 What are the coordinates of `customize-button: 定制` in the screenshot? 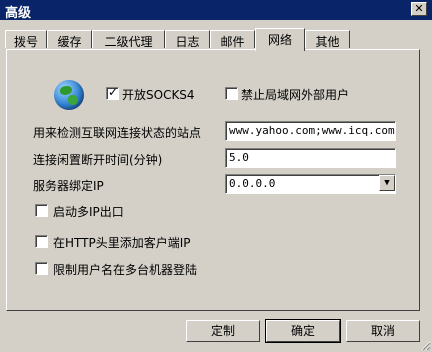 It's located at (223, 331).